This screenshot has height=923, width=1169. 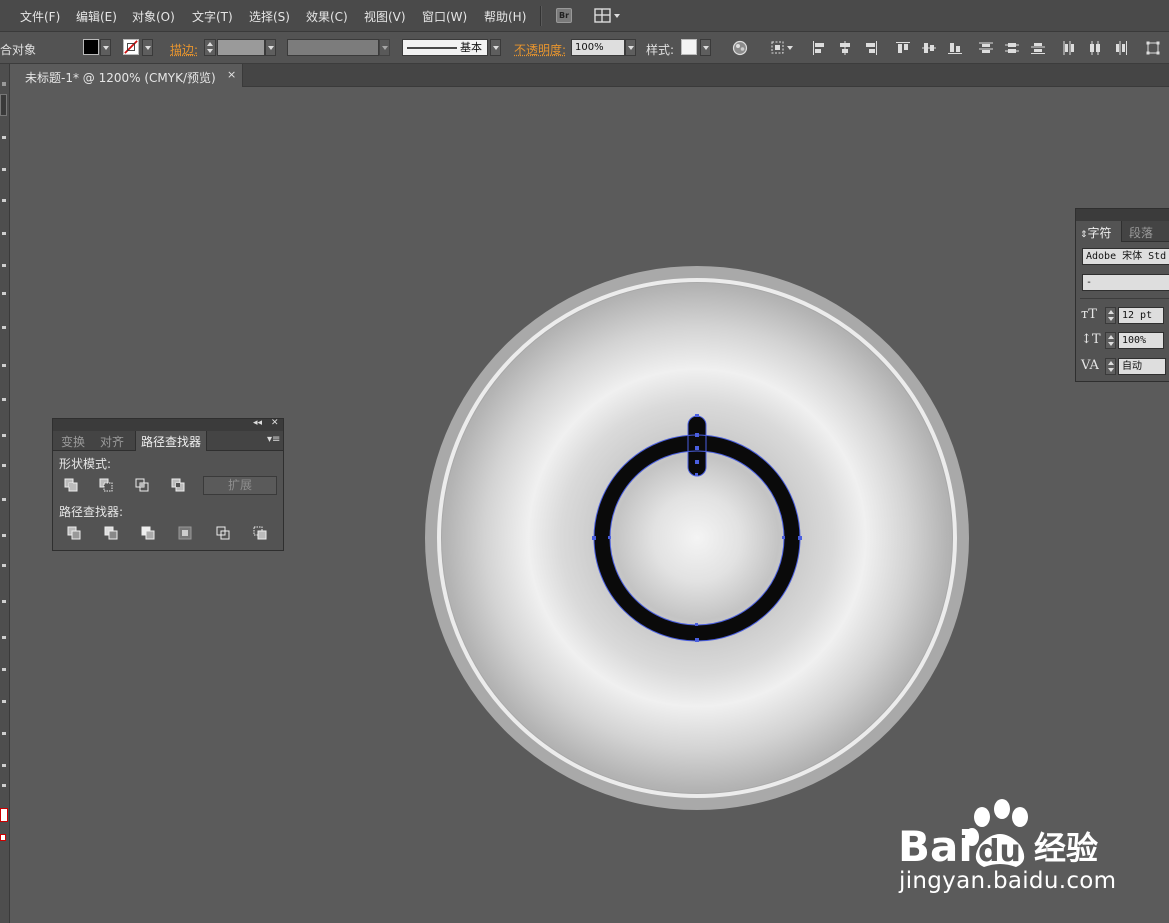 What do you see at coordinates (1089, 314) in the screenshot?
I see `font-size-icon: ᴛT` at bounding box center [1089, 314].